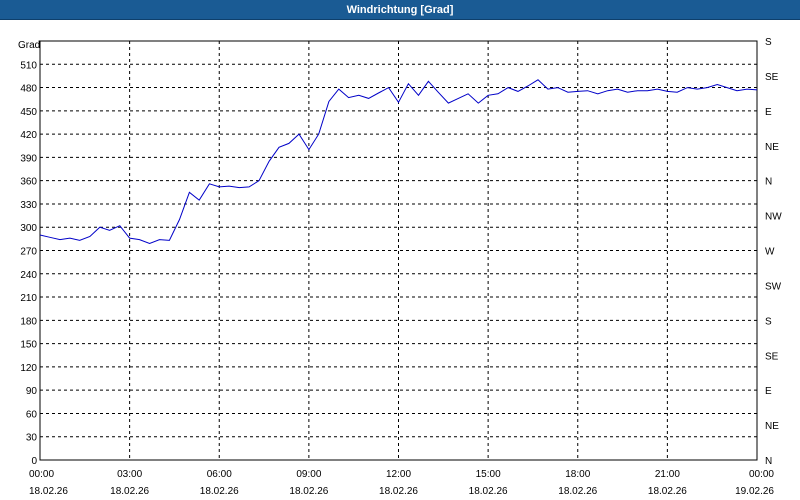 The image size is (800, 500). What do you see at coordinates (773, 286) in the screenshot?
I see `right-axis-label: SW` at bounding box center [773, 286].